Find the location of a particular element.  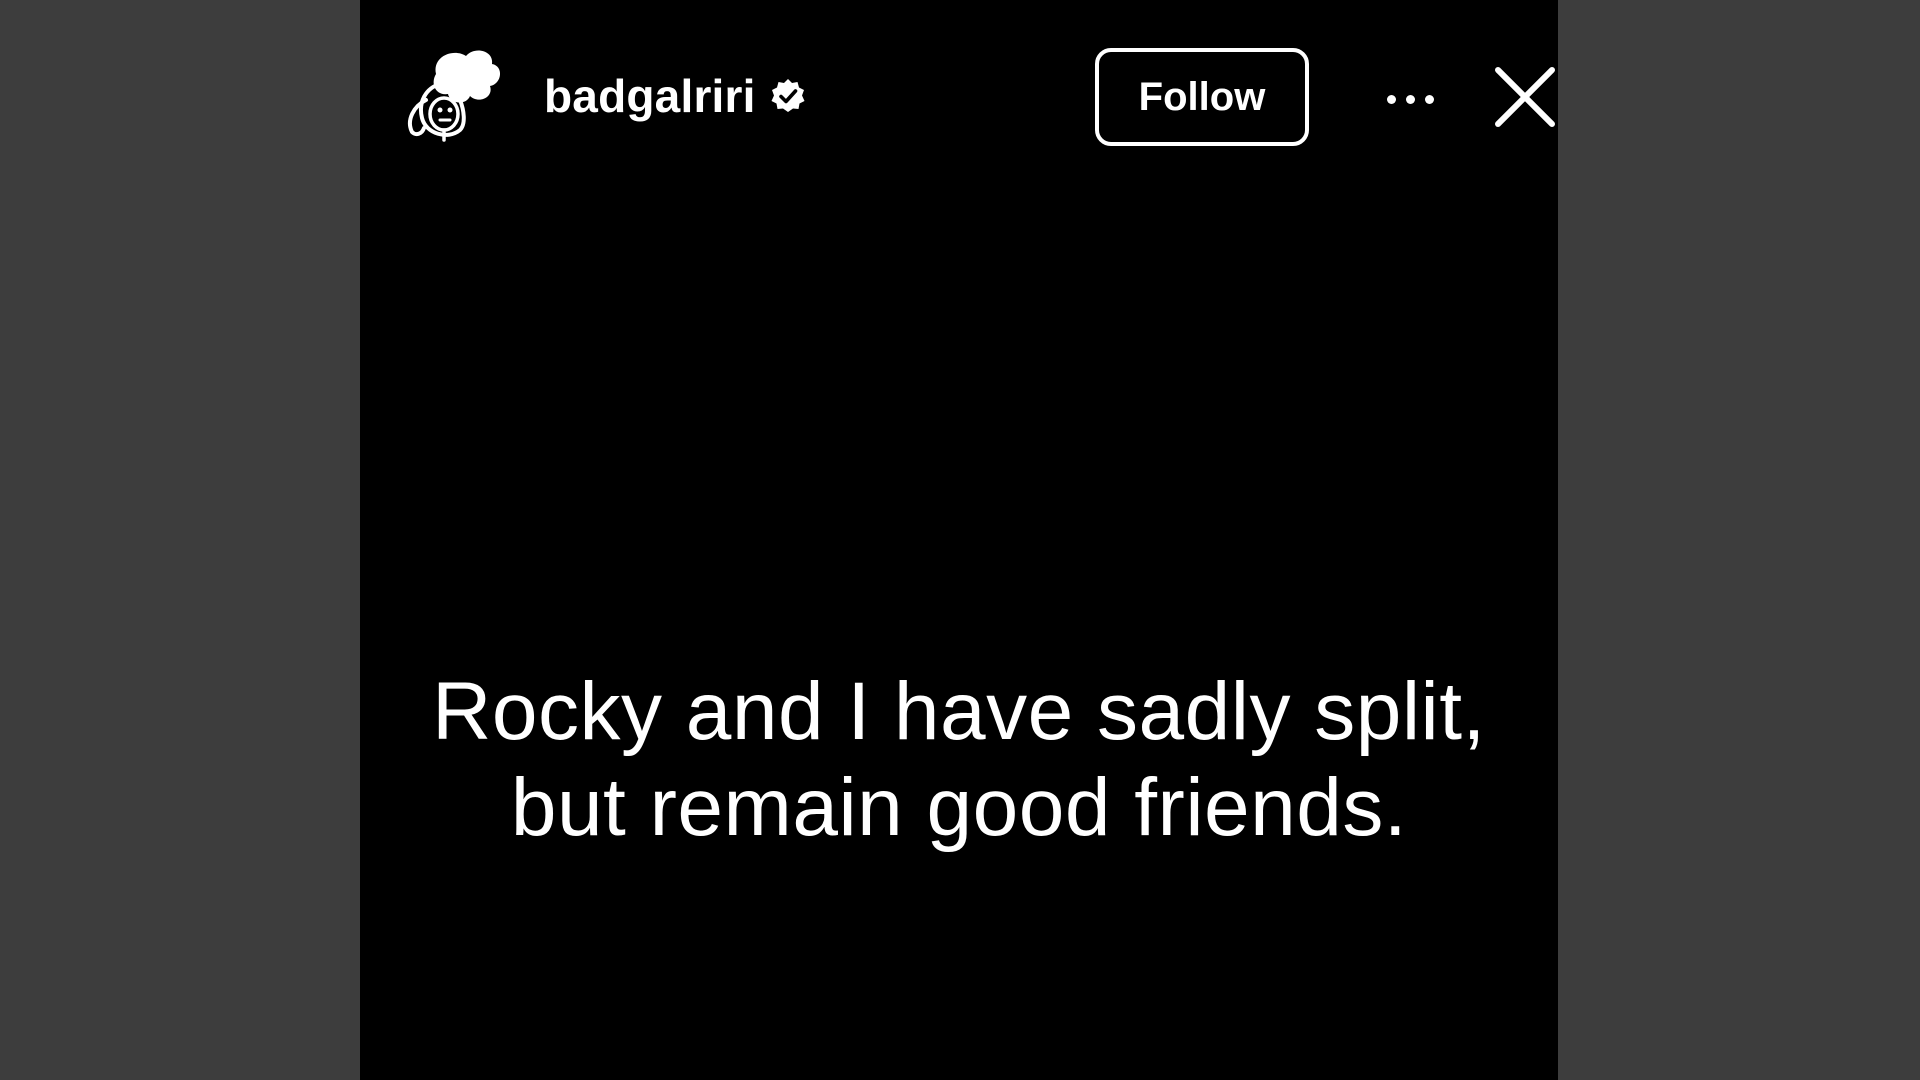

avatar is located at coordinates (452, 94).